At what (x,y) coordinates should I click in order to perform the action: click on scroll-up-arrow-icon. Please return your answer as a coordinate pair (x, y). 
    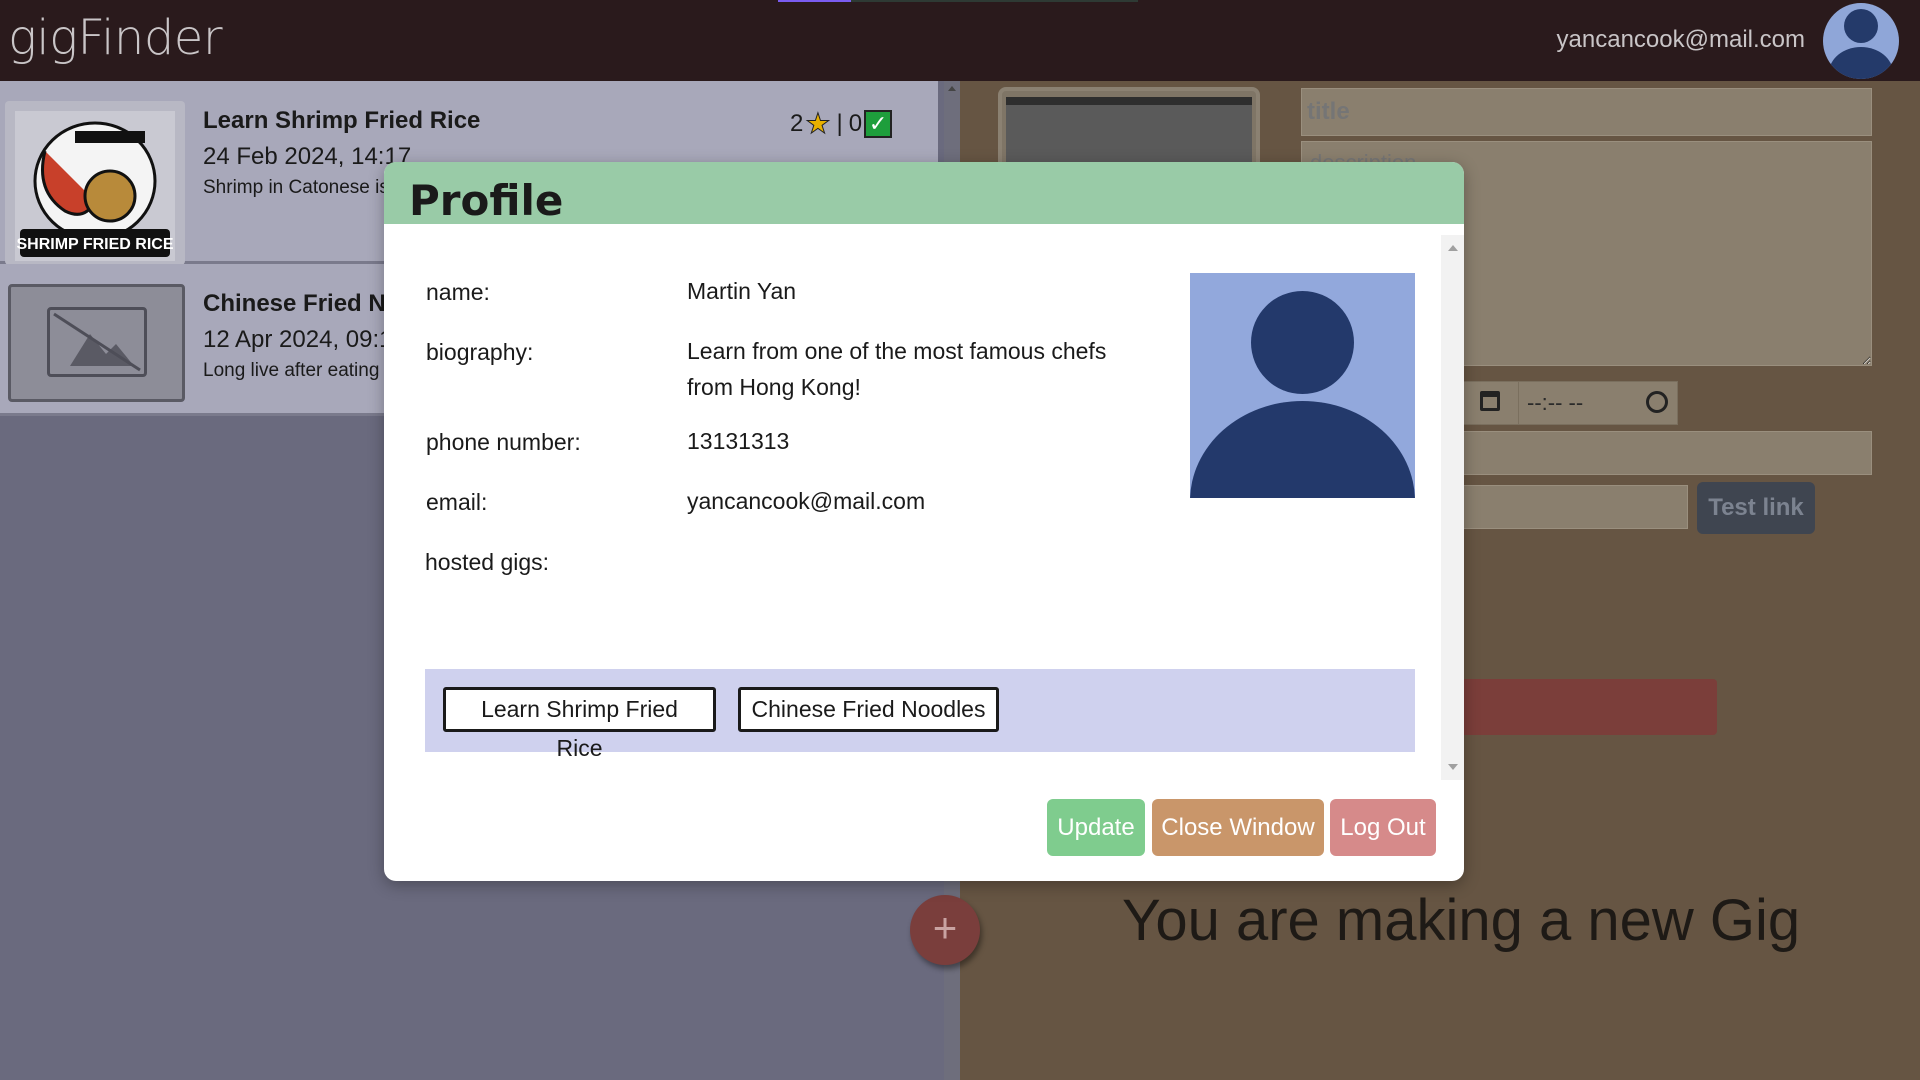
    Looking at the image, I should click on (1453, 248).